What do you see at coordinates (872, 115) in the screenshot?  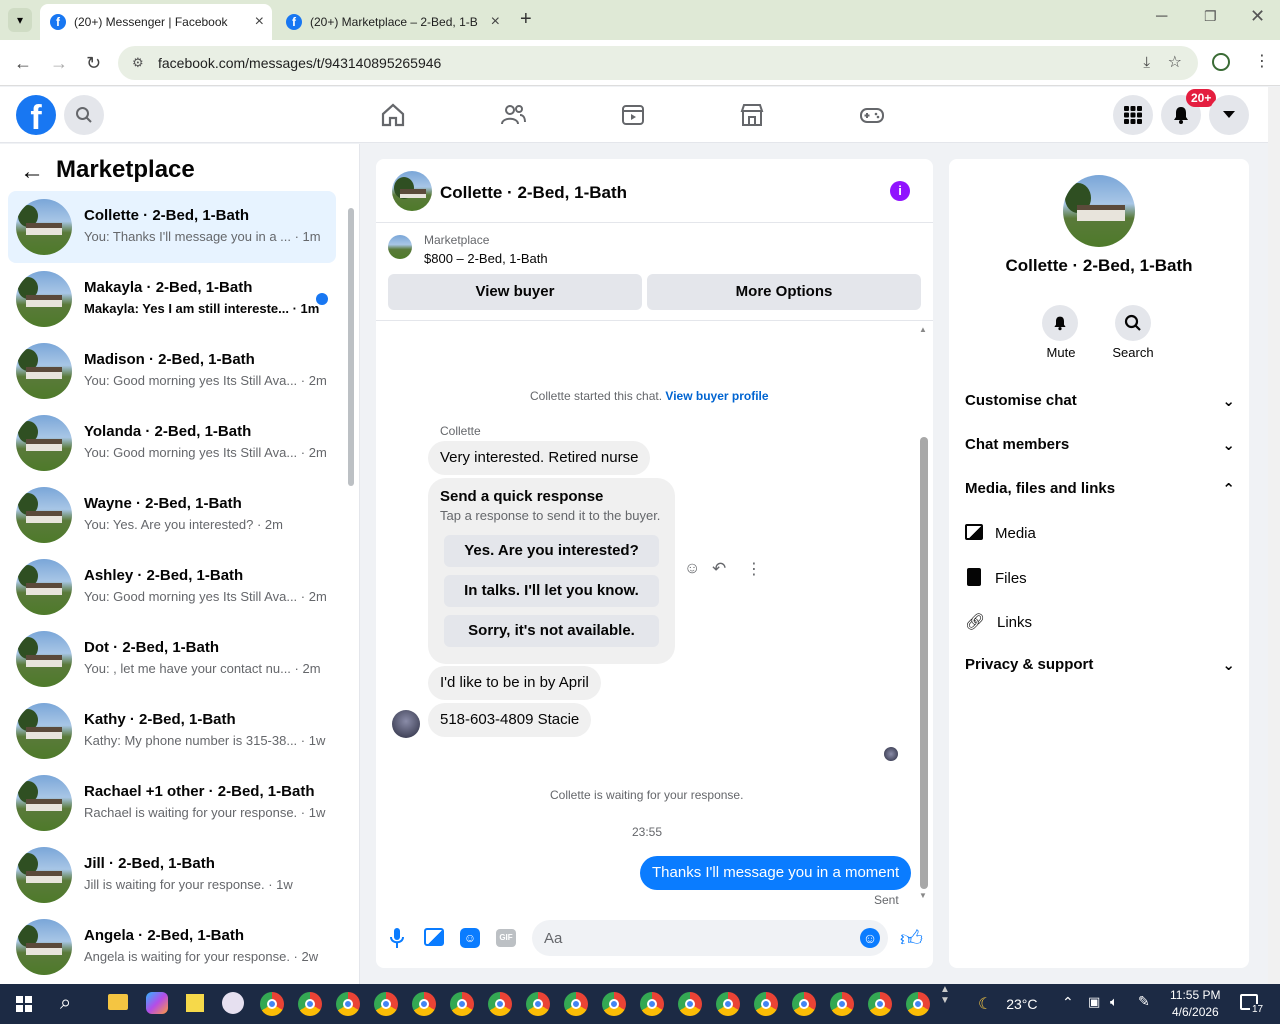 I see `gaming-icon` at bounding box center [872, 115].